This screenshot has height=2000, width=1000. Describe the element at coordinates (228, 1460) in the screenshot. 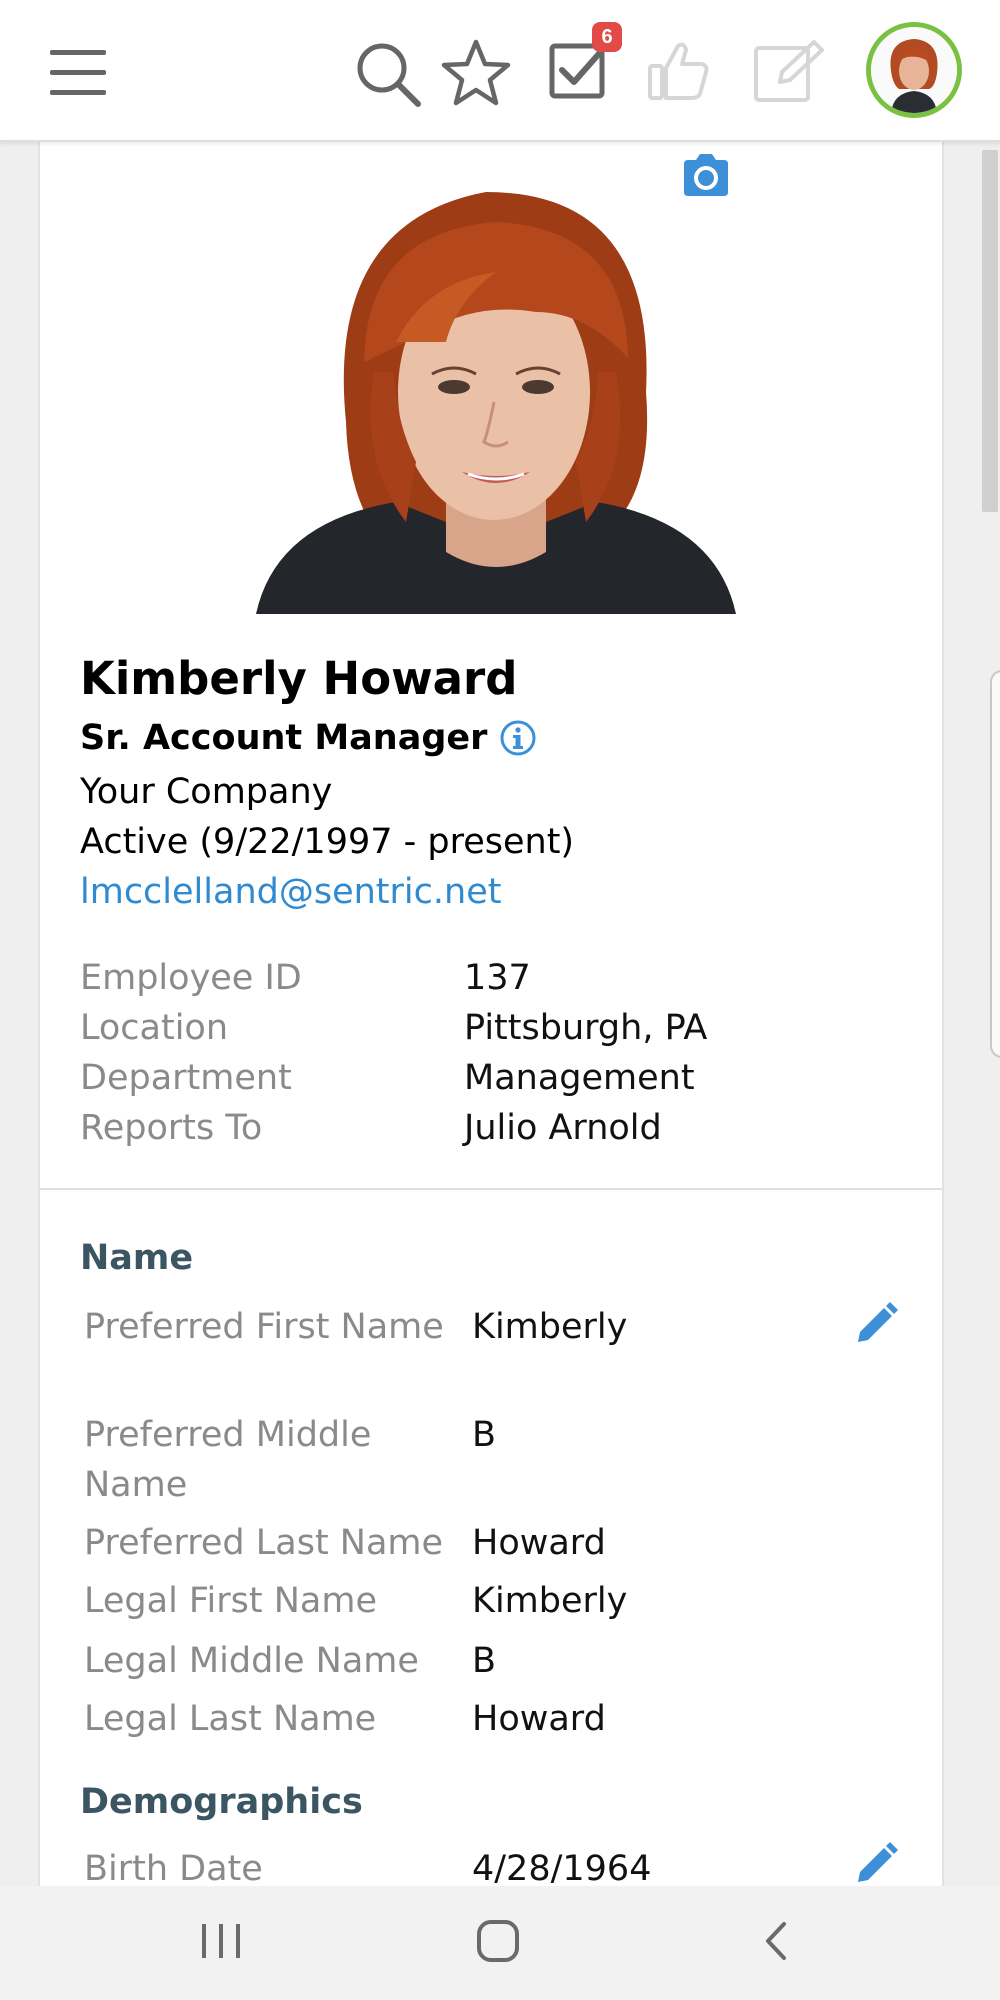

I see `field-label: Preferred Middle Name` at that location.